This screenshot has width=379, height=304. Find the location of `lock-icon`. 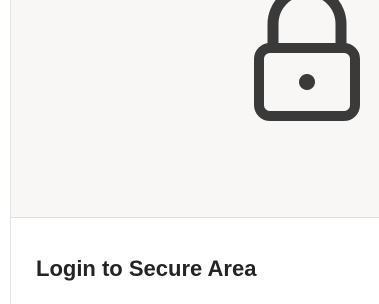

lock-icon is located at coordinates (307, 60).